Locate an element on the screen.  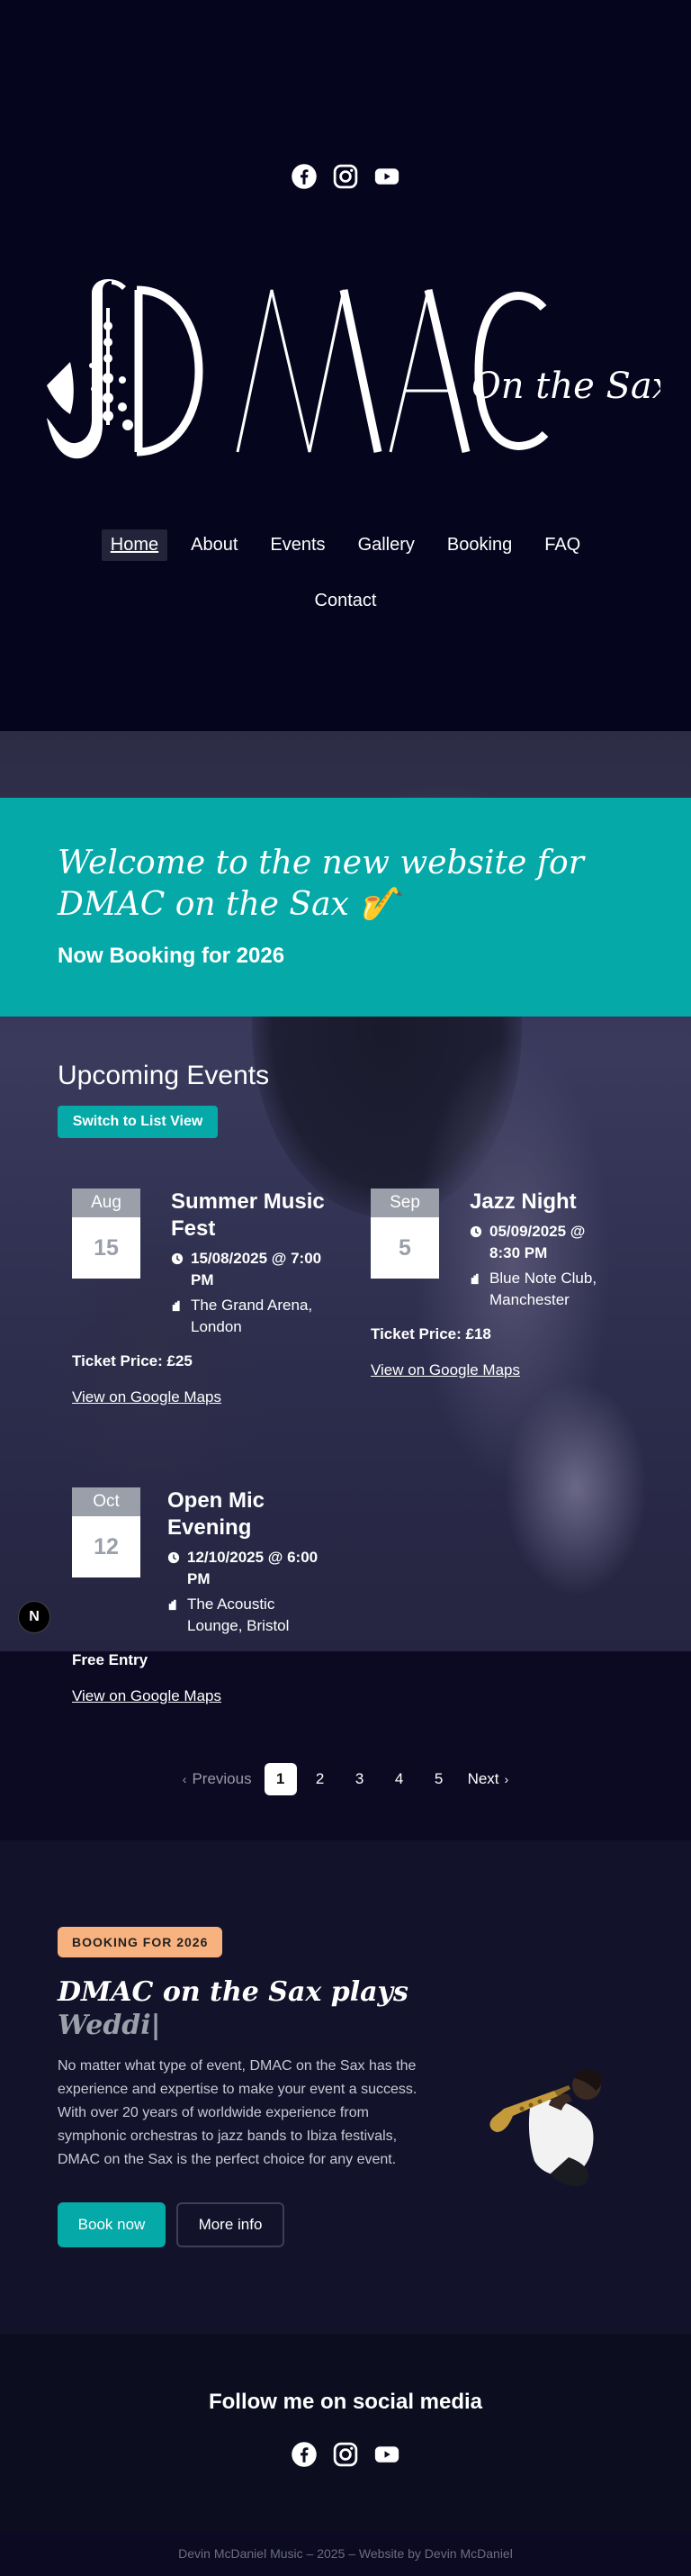
events-heading: Upcoming Events is located at coordinates (164, 1075).